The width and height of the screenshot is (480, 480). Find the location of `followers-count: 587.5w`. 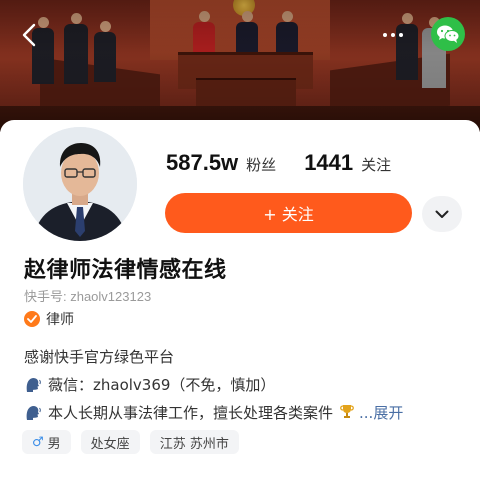

followers-count: 587.5w is located at coordinates (202, 163).